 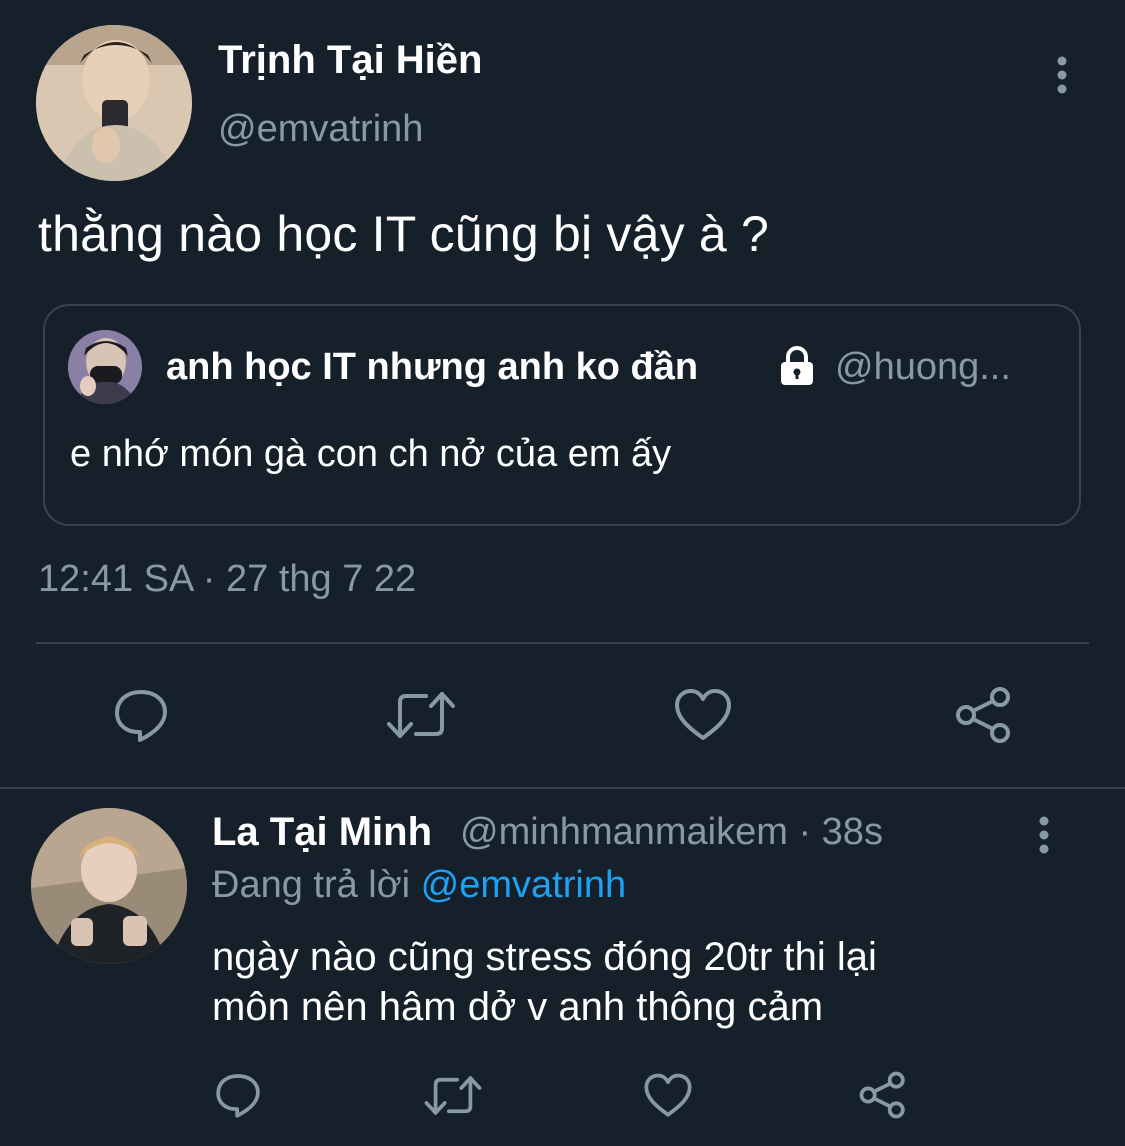 I want to click on reply-author-avatar, so click(x=109, y=886).